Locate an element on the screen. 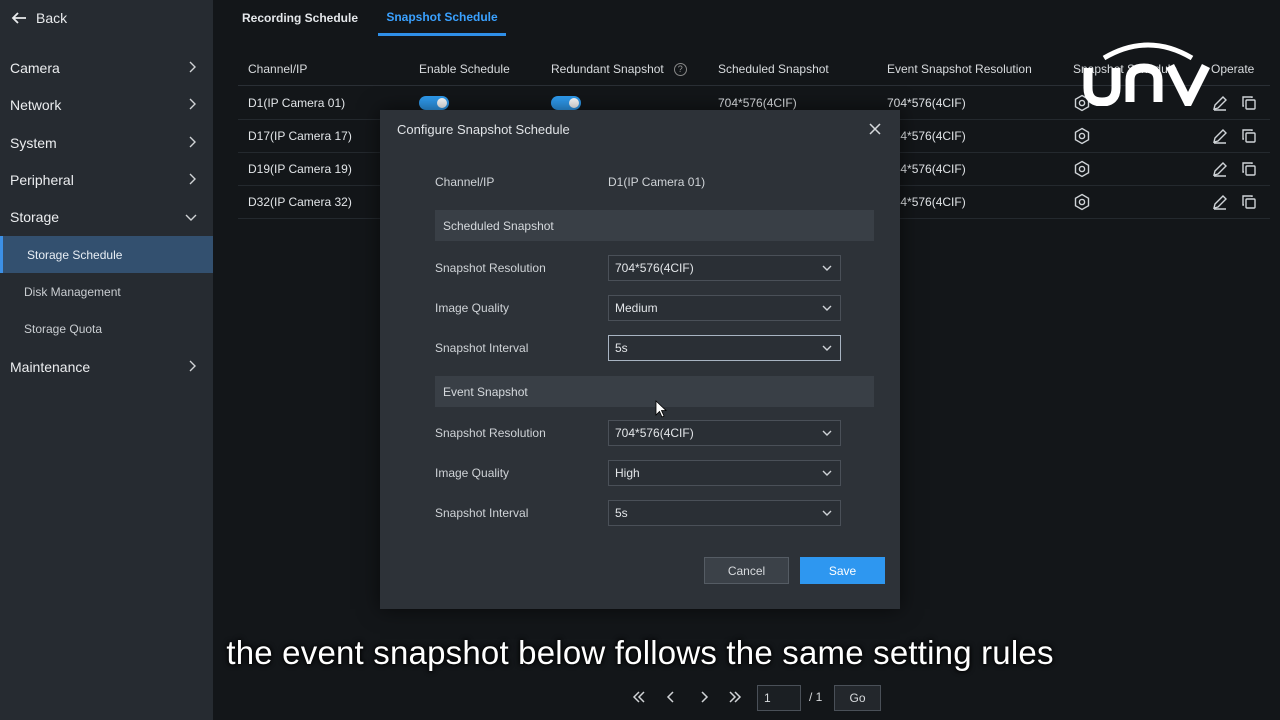  dialog-title: Configure Snapshot Schedule is located at coordinates (483, 129).